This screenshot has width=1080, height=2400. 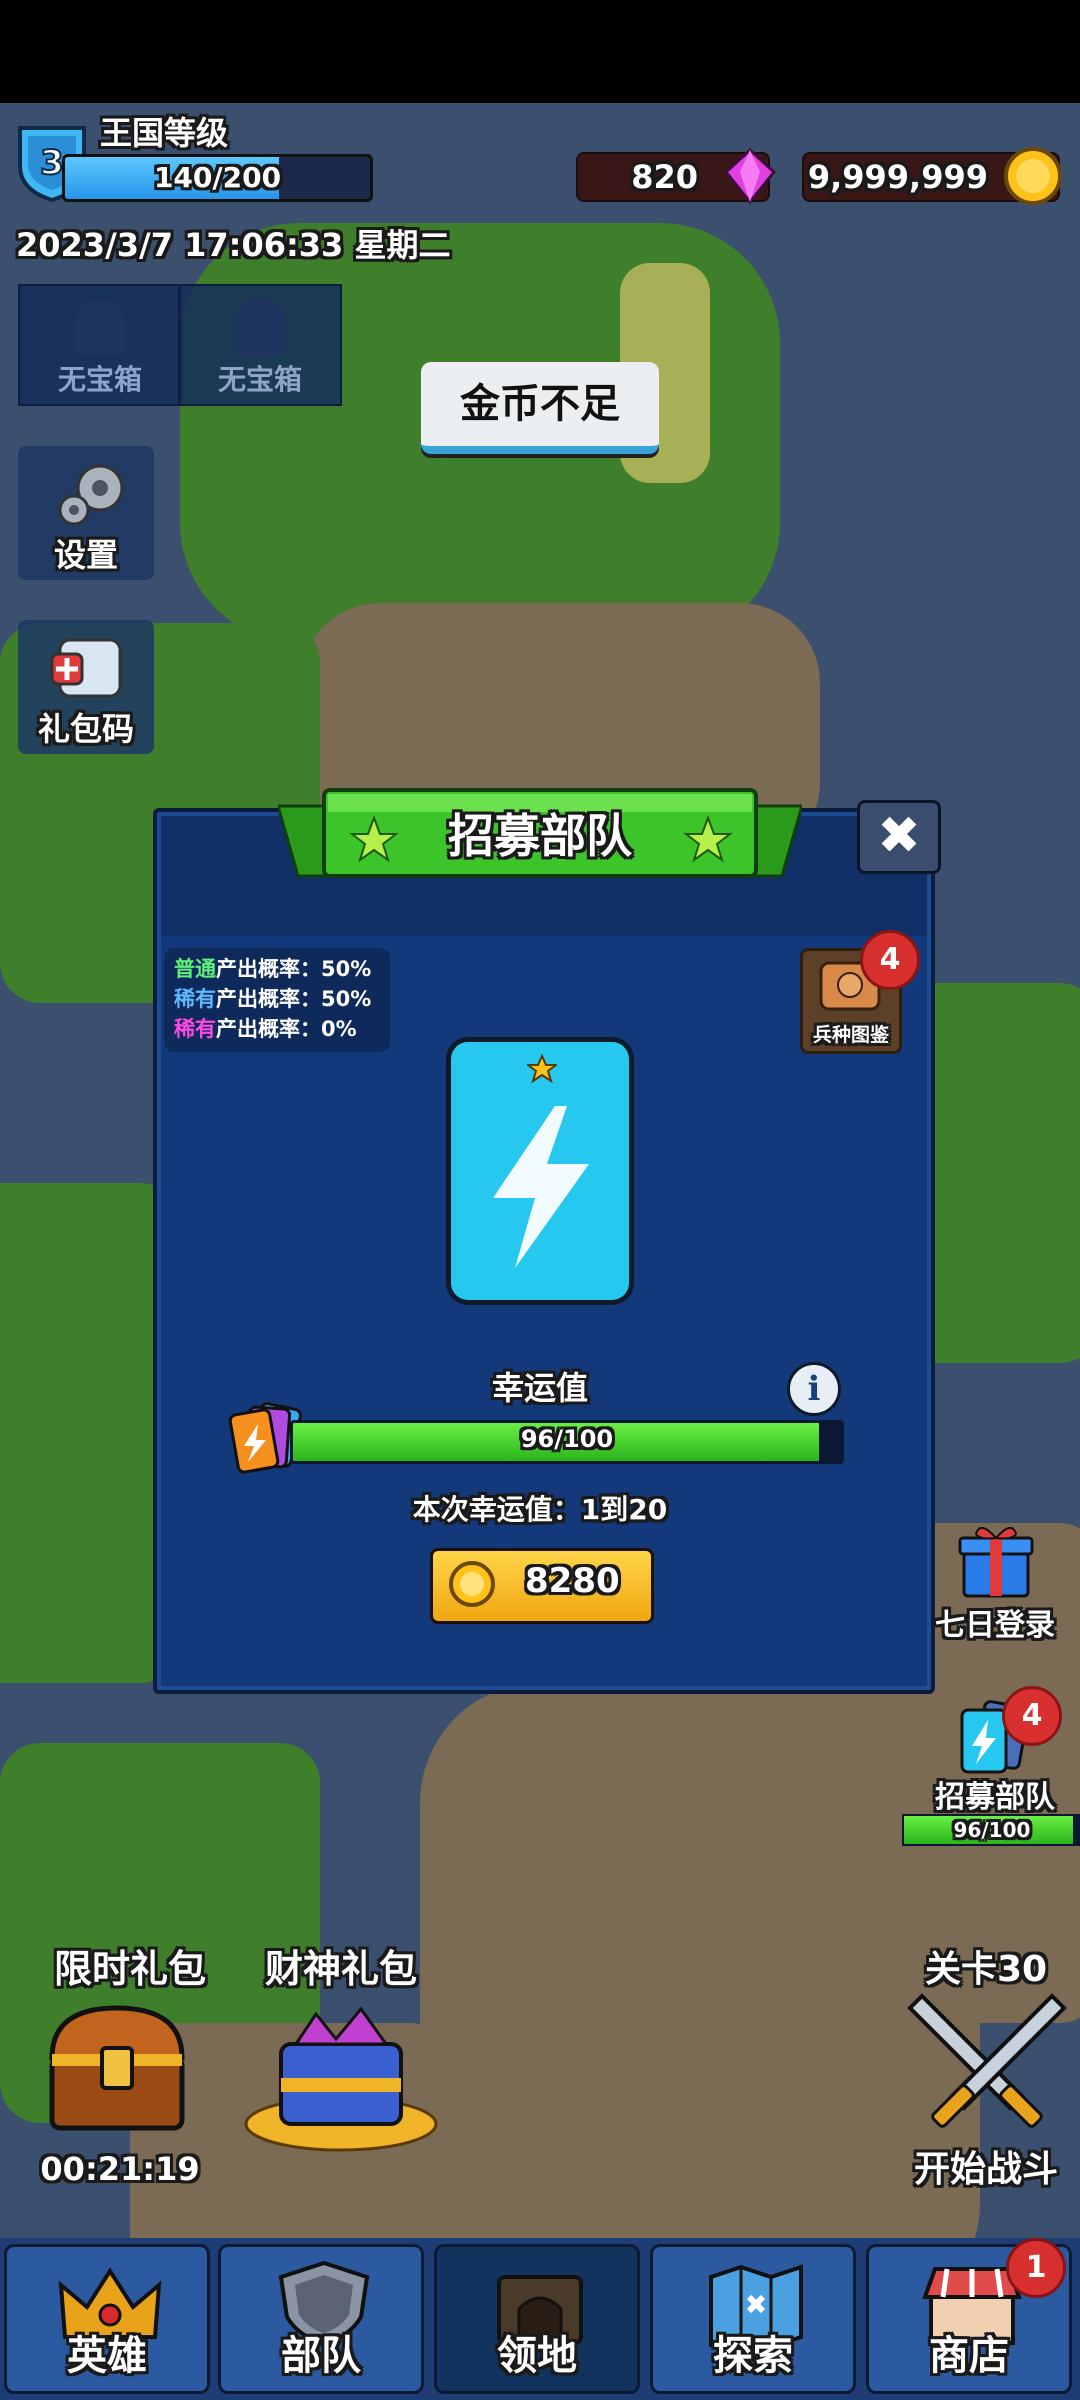 I want to click on dialog-title: 招募部队, so click(x=540, y=836).